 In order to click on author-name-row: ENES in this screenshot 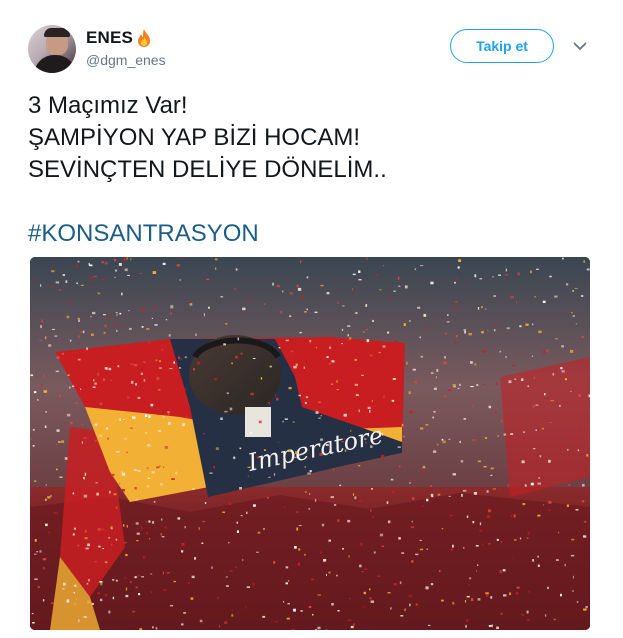, I will do `click(119, 38)`.